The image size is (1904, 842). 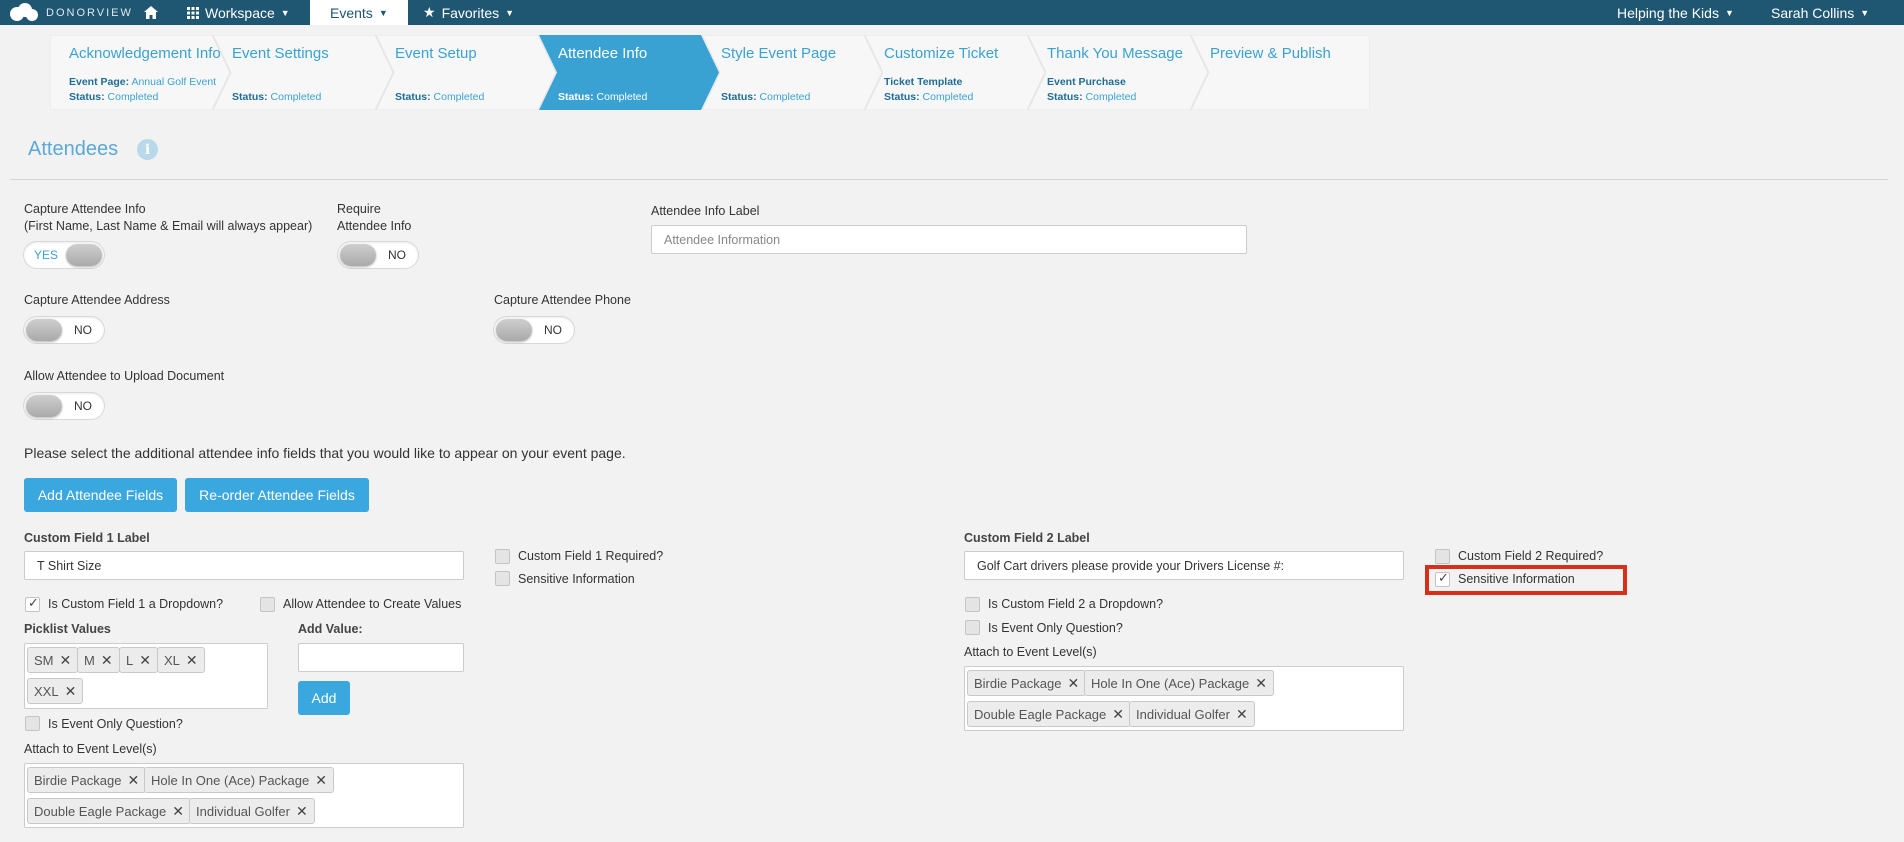 What do you see at coordinates (70, 12) in the screenshot?
I see `brand-logo: DONORVIEW` at bounding box center [70, 12].